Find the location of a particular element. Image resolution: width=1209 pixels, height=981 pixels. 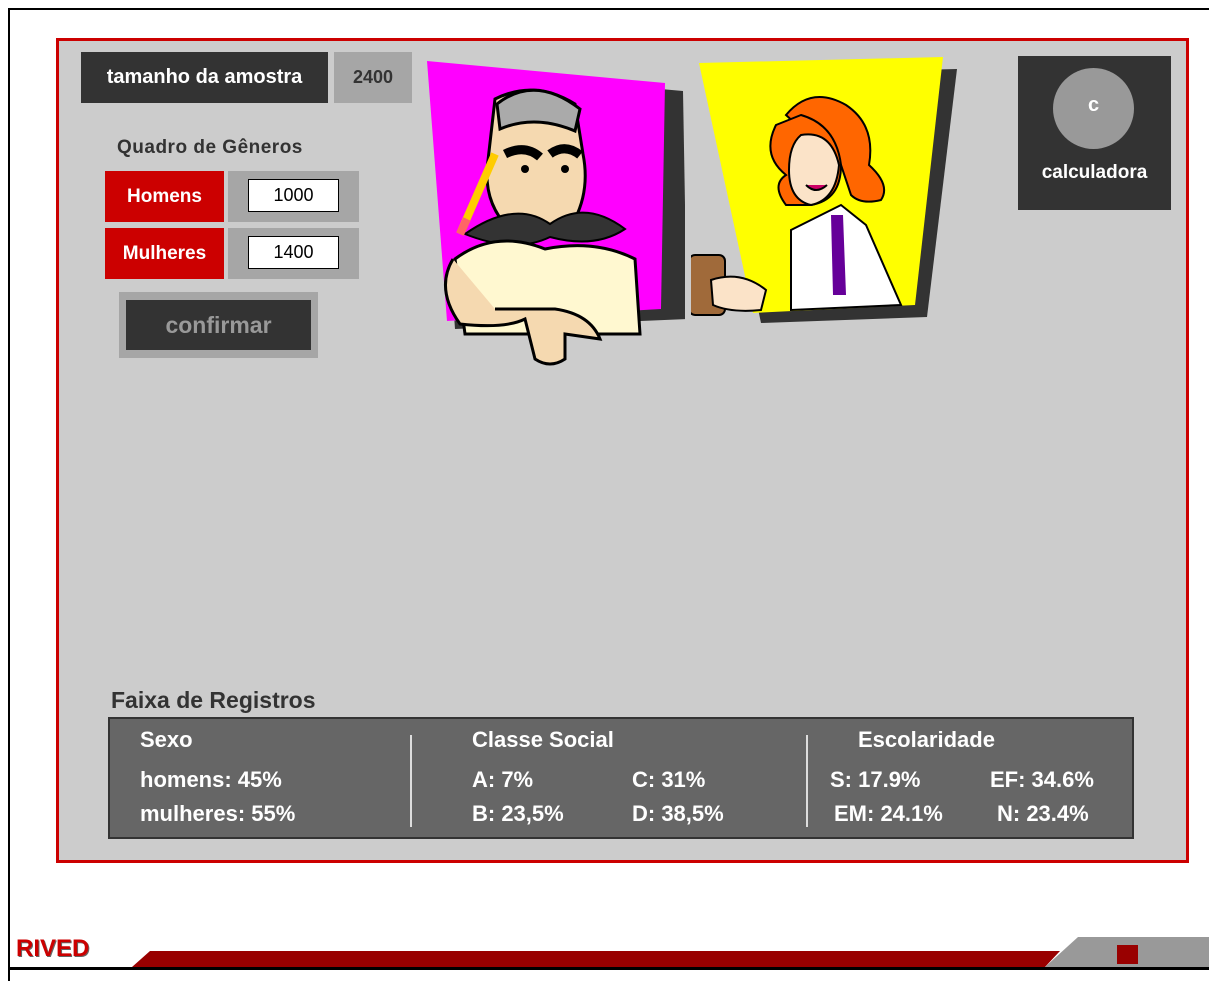

calculator-button: c calculadora is located at coordinates (1094, 133).